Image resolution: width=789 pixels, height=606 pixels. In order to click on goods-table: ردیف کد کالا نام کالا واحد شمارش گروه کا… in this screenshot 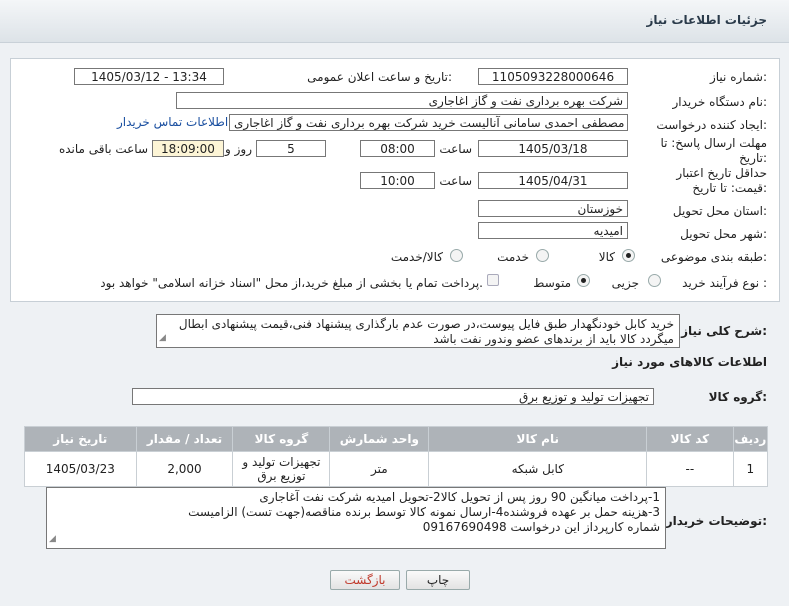, I will do `click(396, 456)`.